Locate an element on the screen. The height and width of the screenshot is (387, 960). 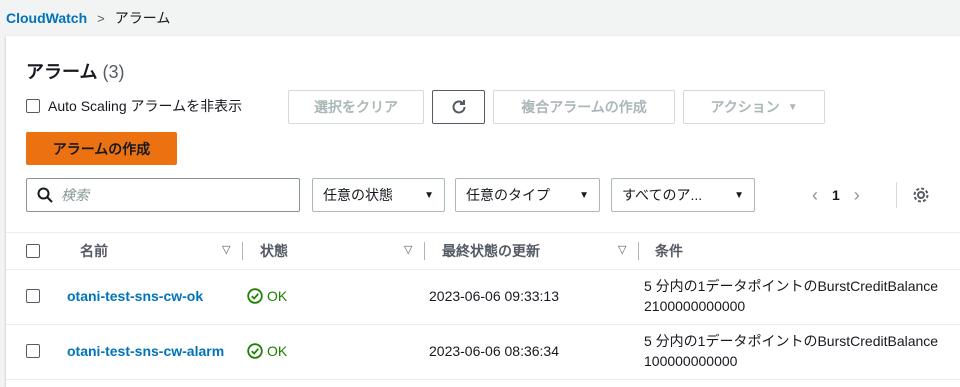
actions-dropdown: アクション ▼ is located at coordinates (754, 107).